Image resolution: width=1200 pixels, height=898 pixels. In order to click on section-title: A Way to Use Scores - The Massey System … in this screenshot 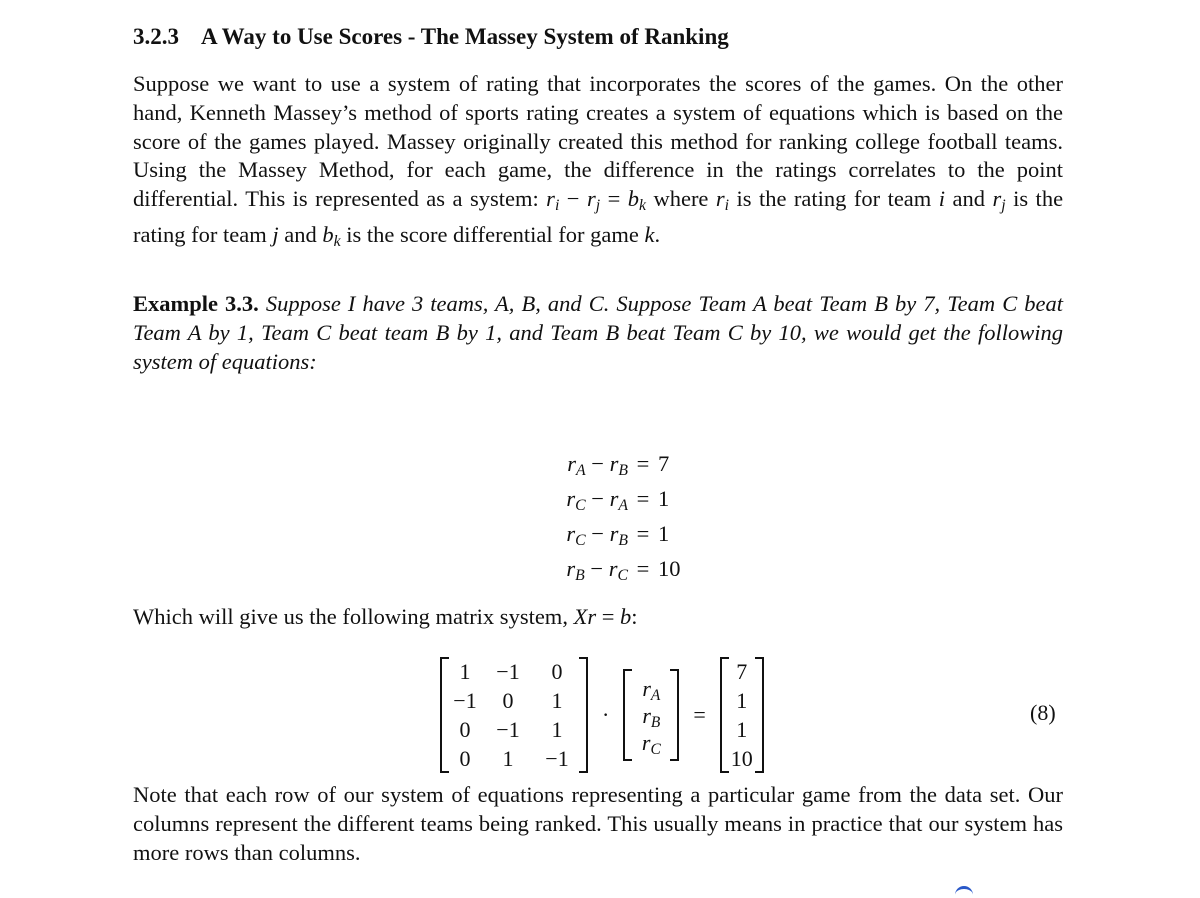, I will do `click(465, 36)`.